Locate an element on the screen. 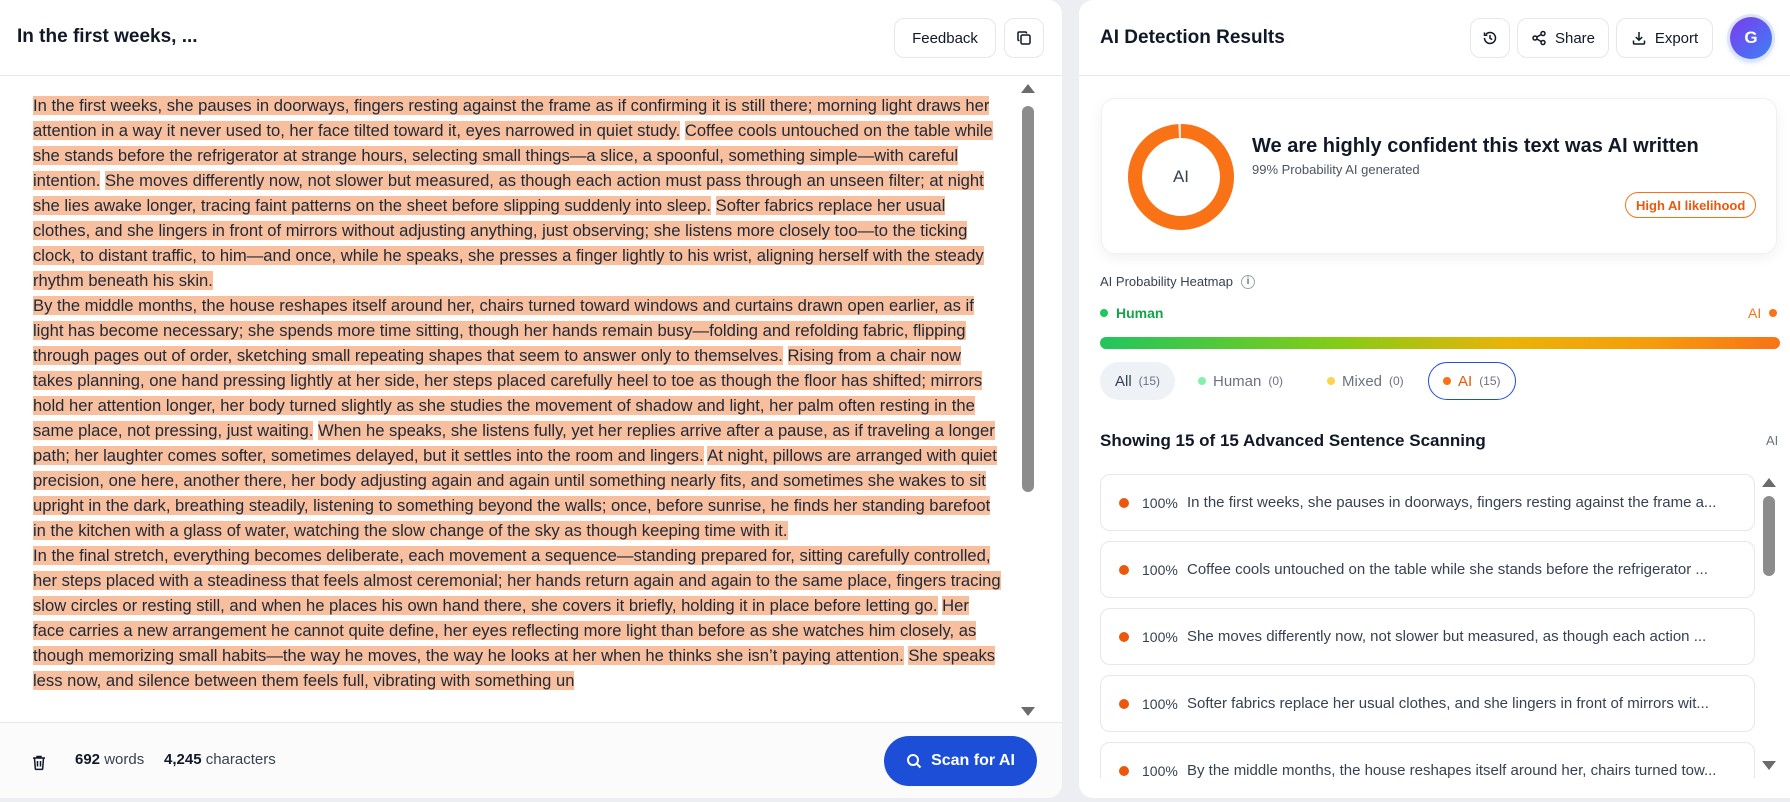 This screenshot has height=802, width=1790. tab-all: All (15) is located at coordinates (1138, 381).